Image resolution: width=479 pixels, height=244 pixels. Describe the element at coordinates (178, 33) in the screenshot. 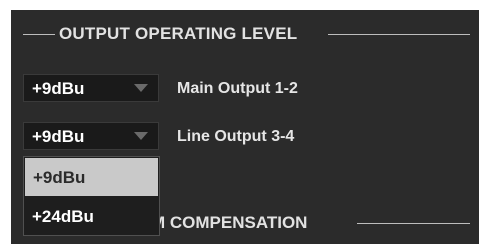

I see `section-title: OUTPUT OPERATING LEVEL` at that location.